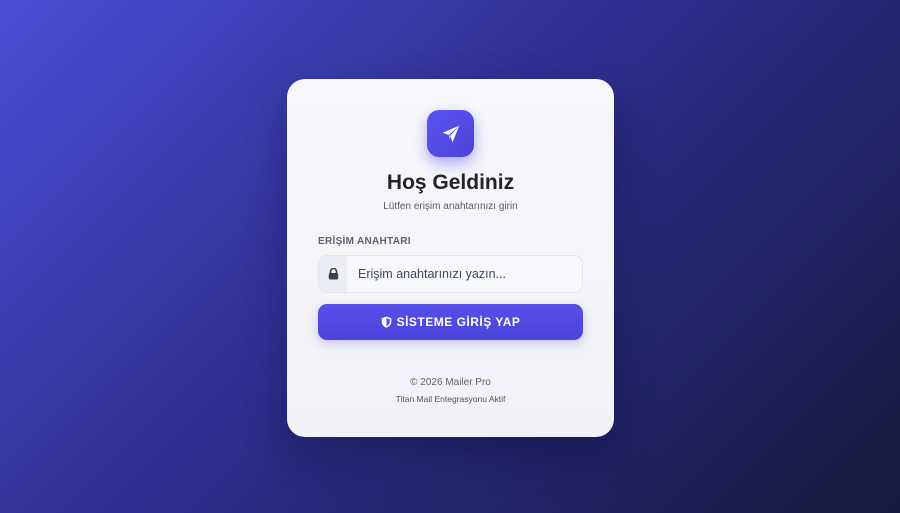  I want to click on integration-status: Titan Mail Entegrasyonu Aktif, so click(450, 399).